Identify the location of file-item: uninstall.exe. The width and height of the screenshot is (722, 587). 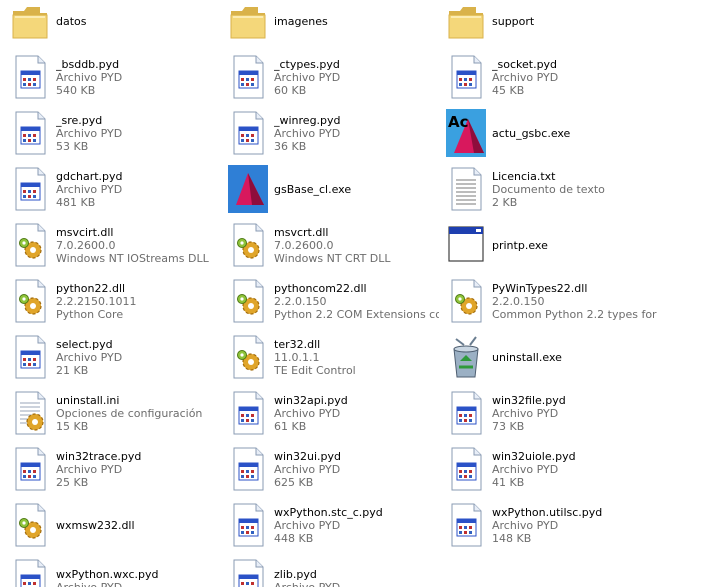
(549, 357).